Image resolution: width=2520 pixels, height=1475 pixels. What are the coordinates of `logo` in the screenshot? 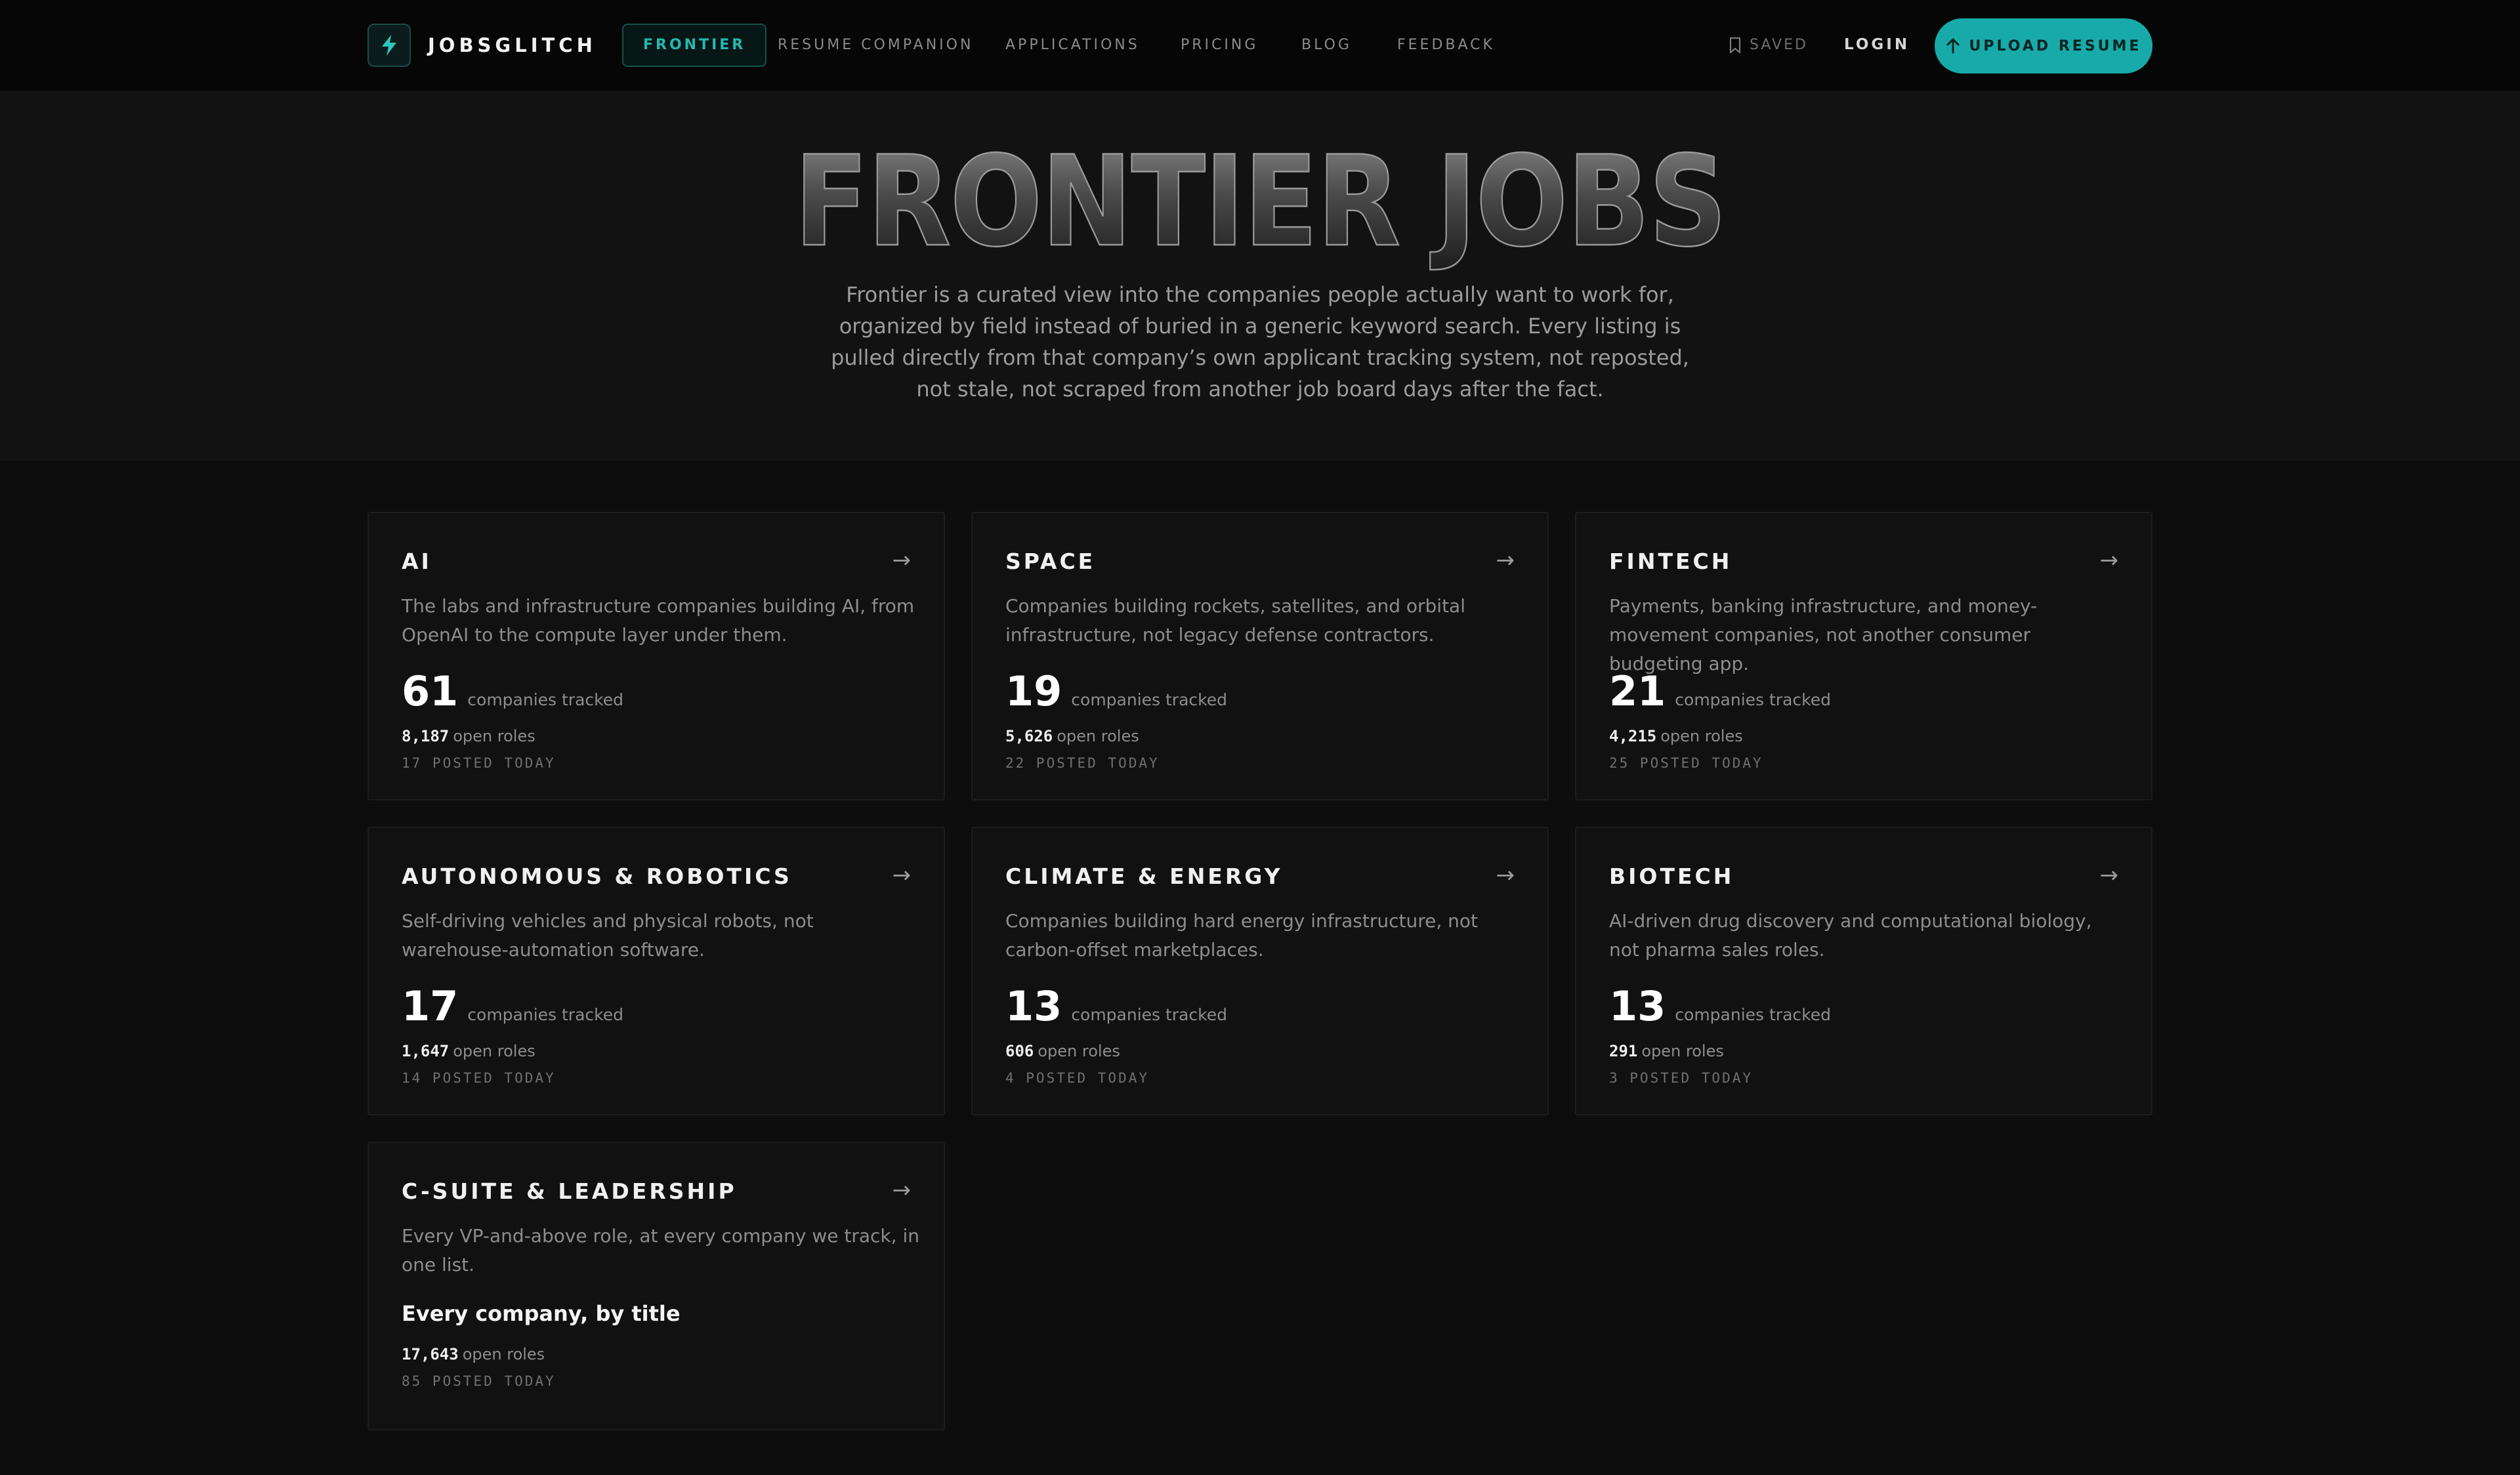 It's located at (389, 45).